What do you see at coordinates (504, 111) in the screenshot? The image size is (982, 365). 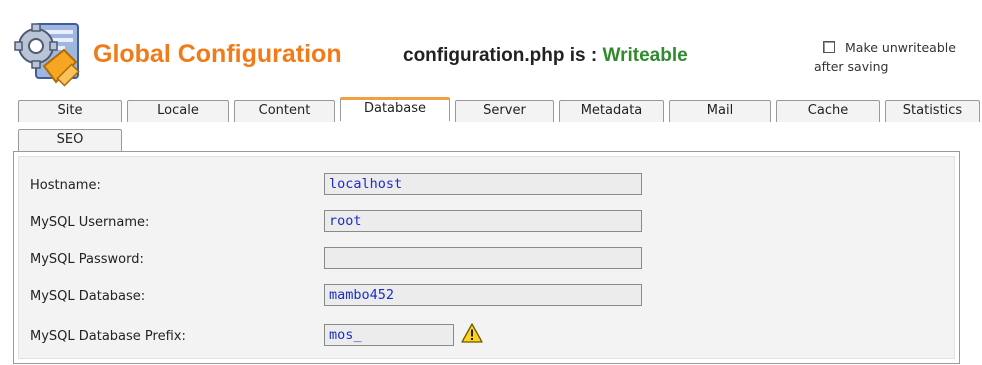 I see `tab-server: Server` at bounding box center [504, 111].